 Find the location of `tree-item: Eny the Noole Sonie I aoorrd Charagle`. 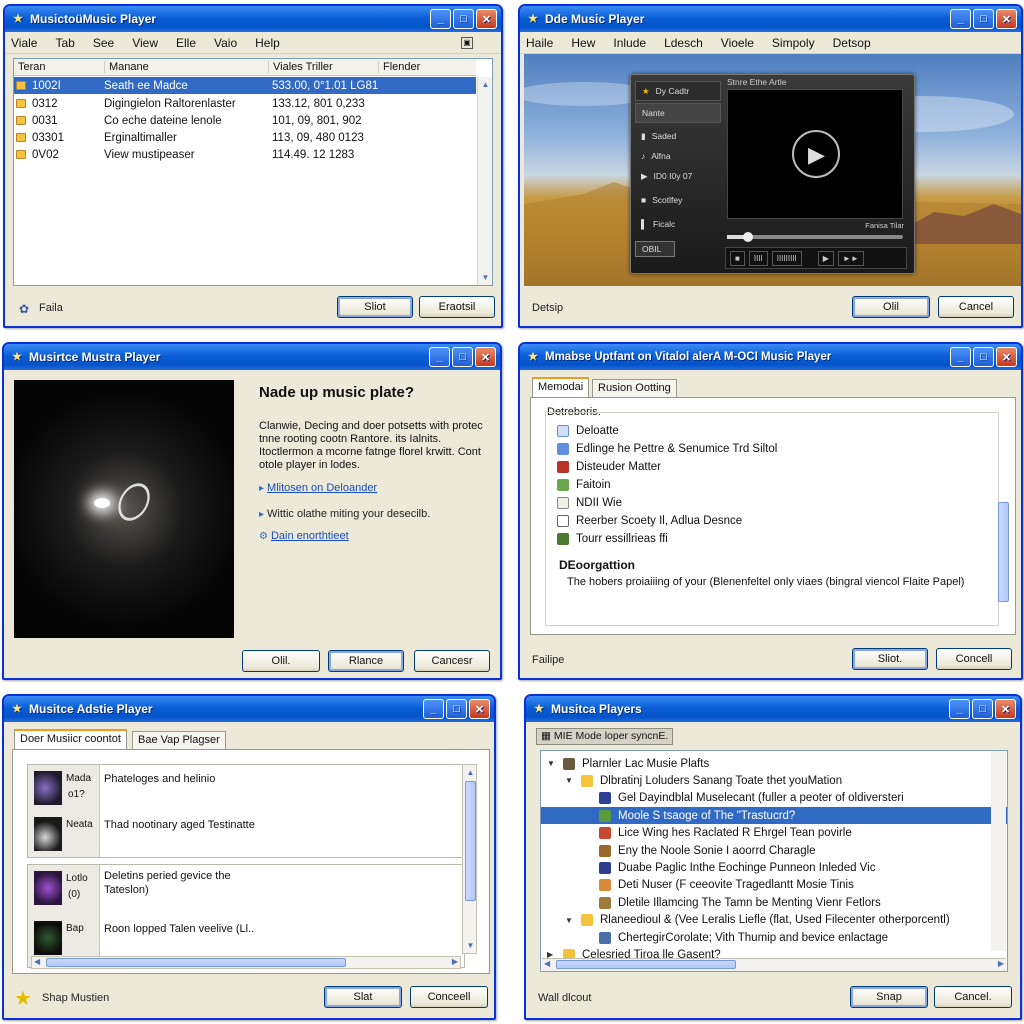

tree-item: Eny the Noole Sonie I aoorrd Charagle is located at coordinates (774, 850).